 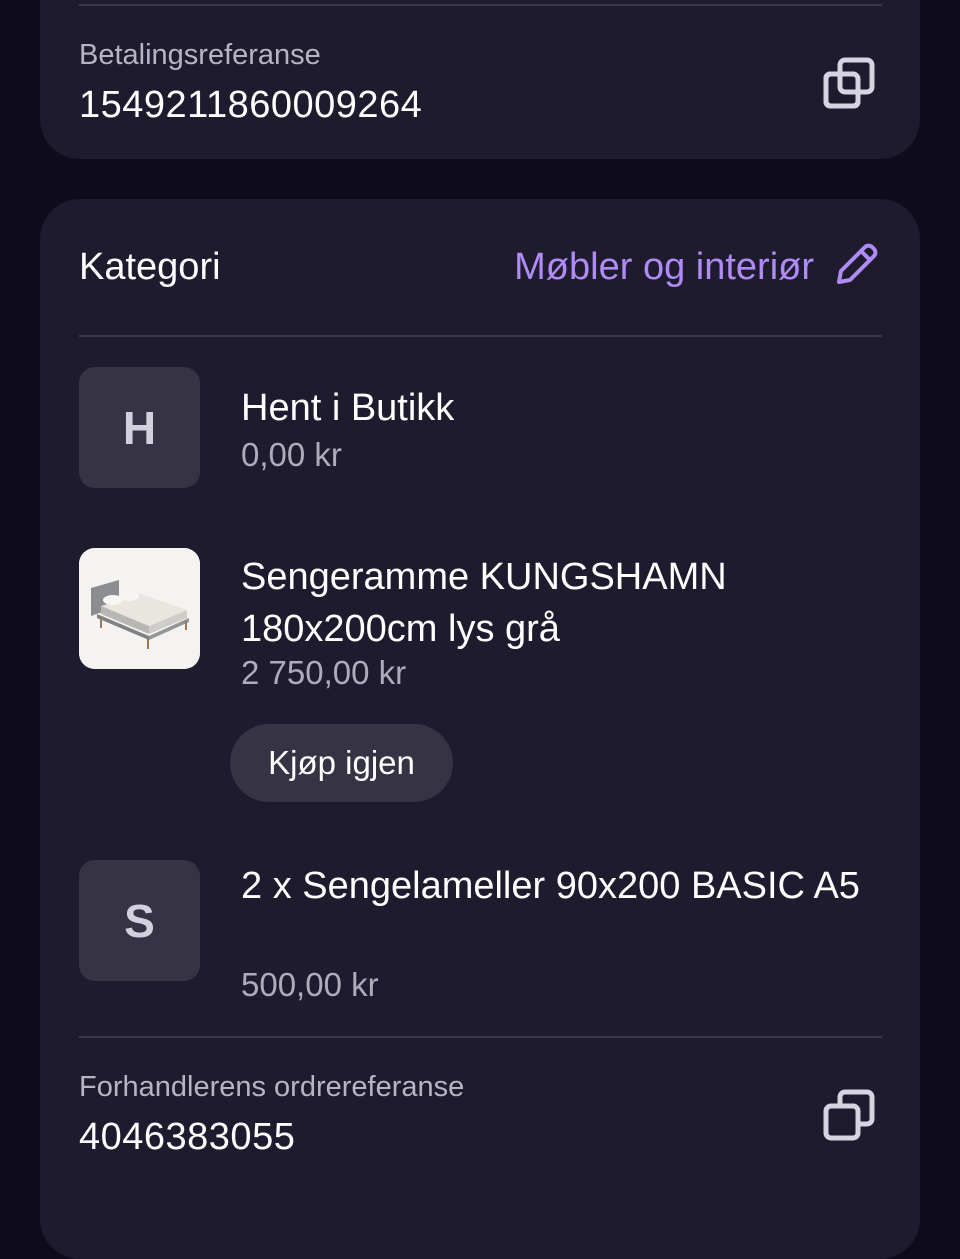 What do you see at coordinates (139, 427) in the screenshot?
I see `item-initial-avatar: H` at bounding box center [139, 427].